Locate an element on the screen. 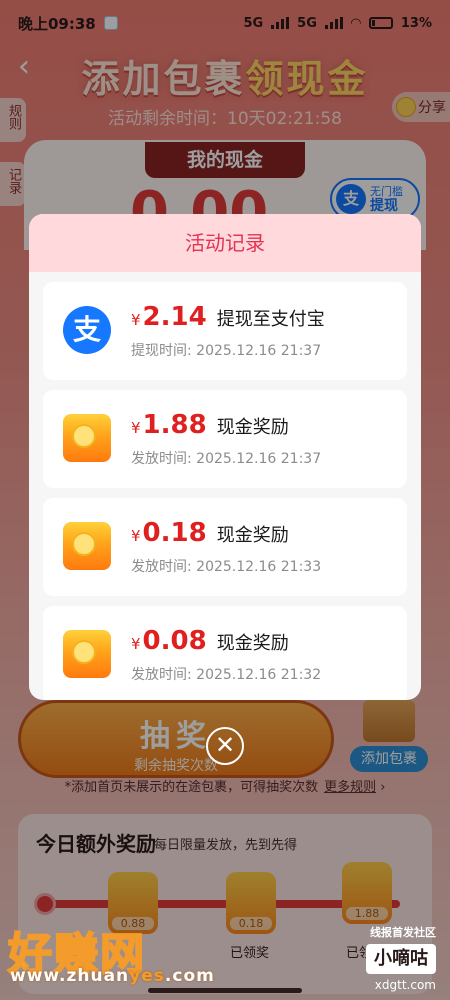  alipay-icon: 支 is located at coordinates (87, 330).